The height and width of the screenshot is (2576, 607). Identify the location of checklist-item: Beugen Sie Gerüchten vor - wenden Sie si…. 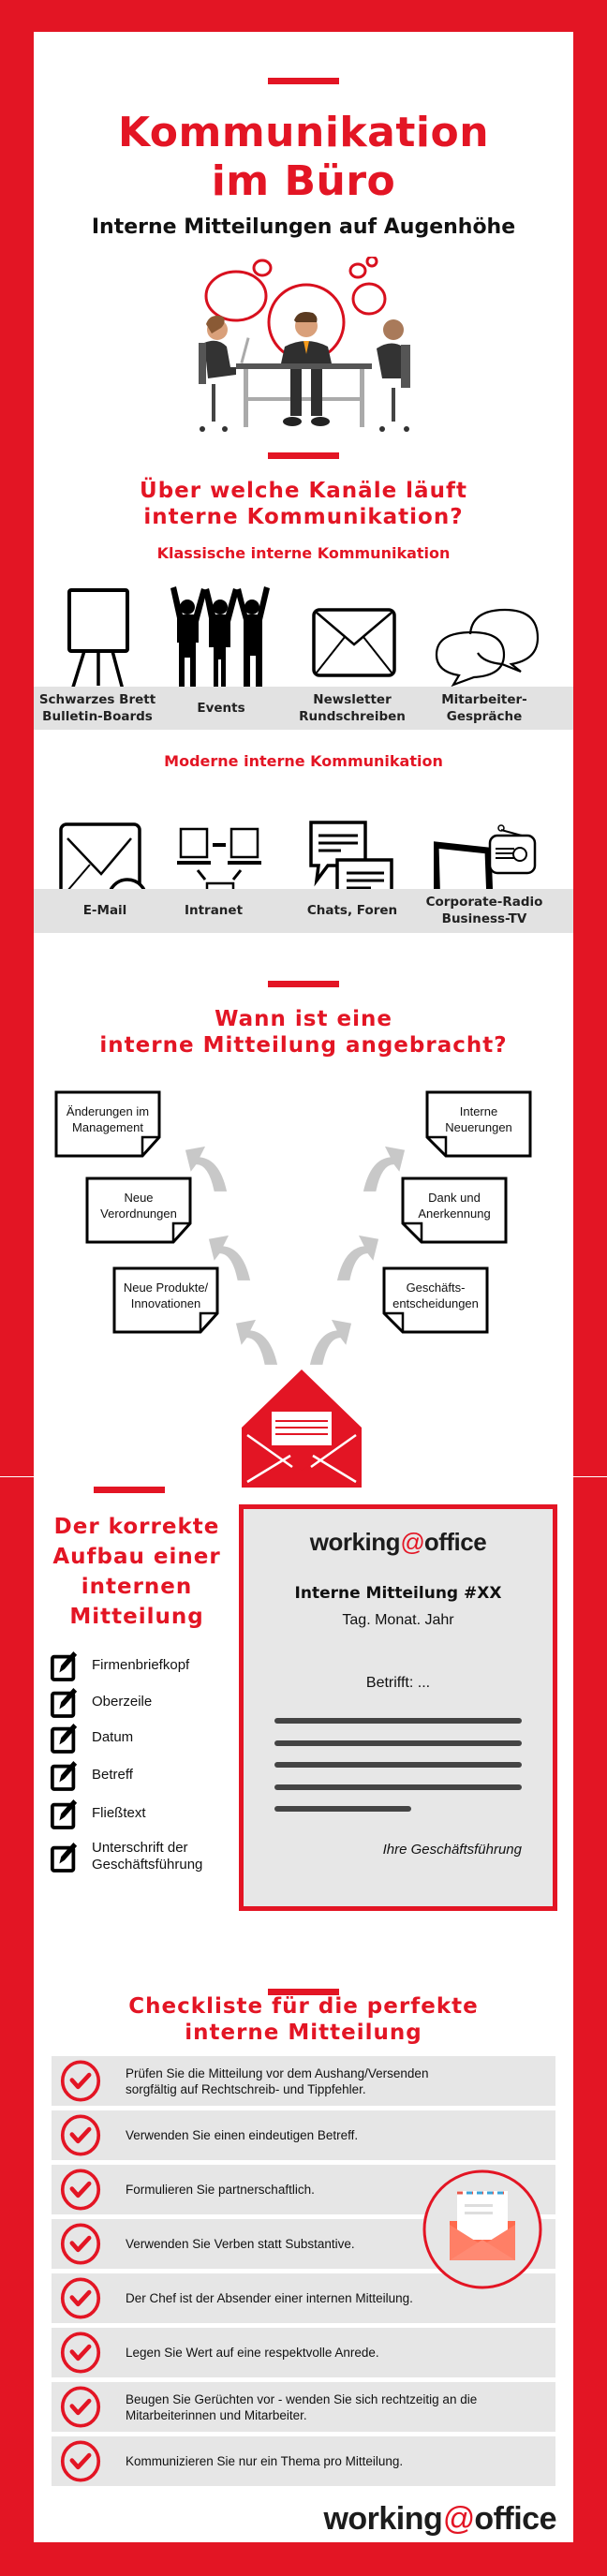
(303, 2407).